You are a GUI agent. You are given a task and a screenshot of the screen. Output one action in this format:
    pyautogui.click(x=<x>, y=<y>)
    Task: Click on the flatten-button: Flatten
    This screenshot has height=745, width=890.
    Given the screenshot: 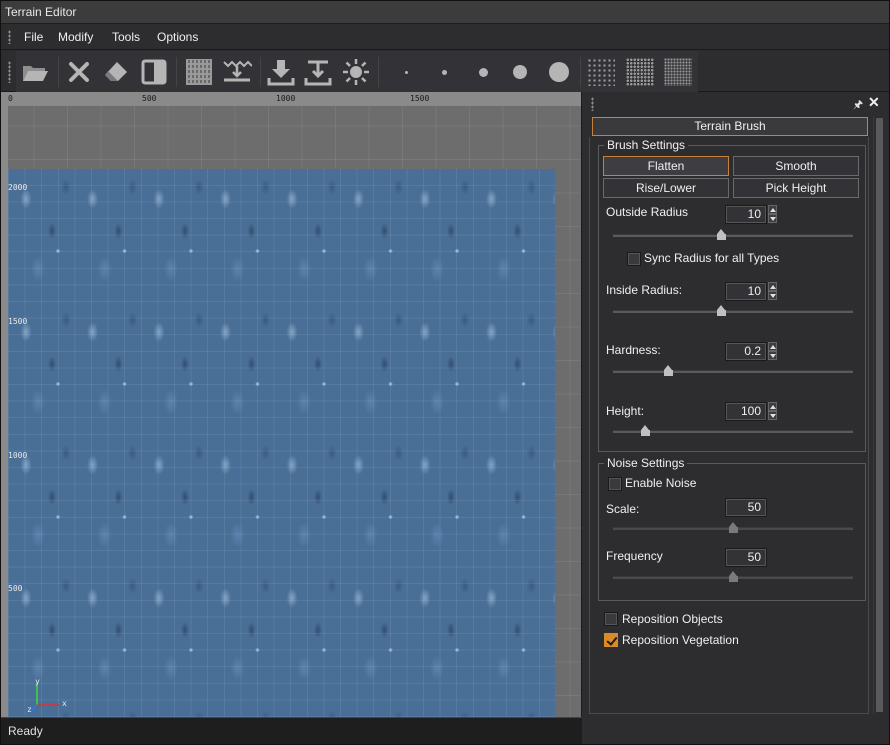 What is the action you would take?
    pyautogui.click(x=666, y=166)
    